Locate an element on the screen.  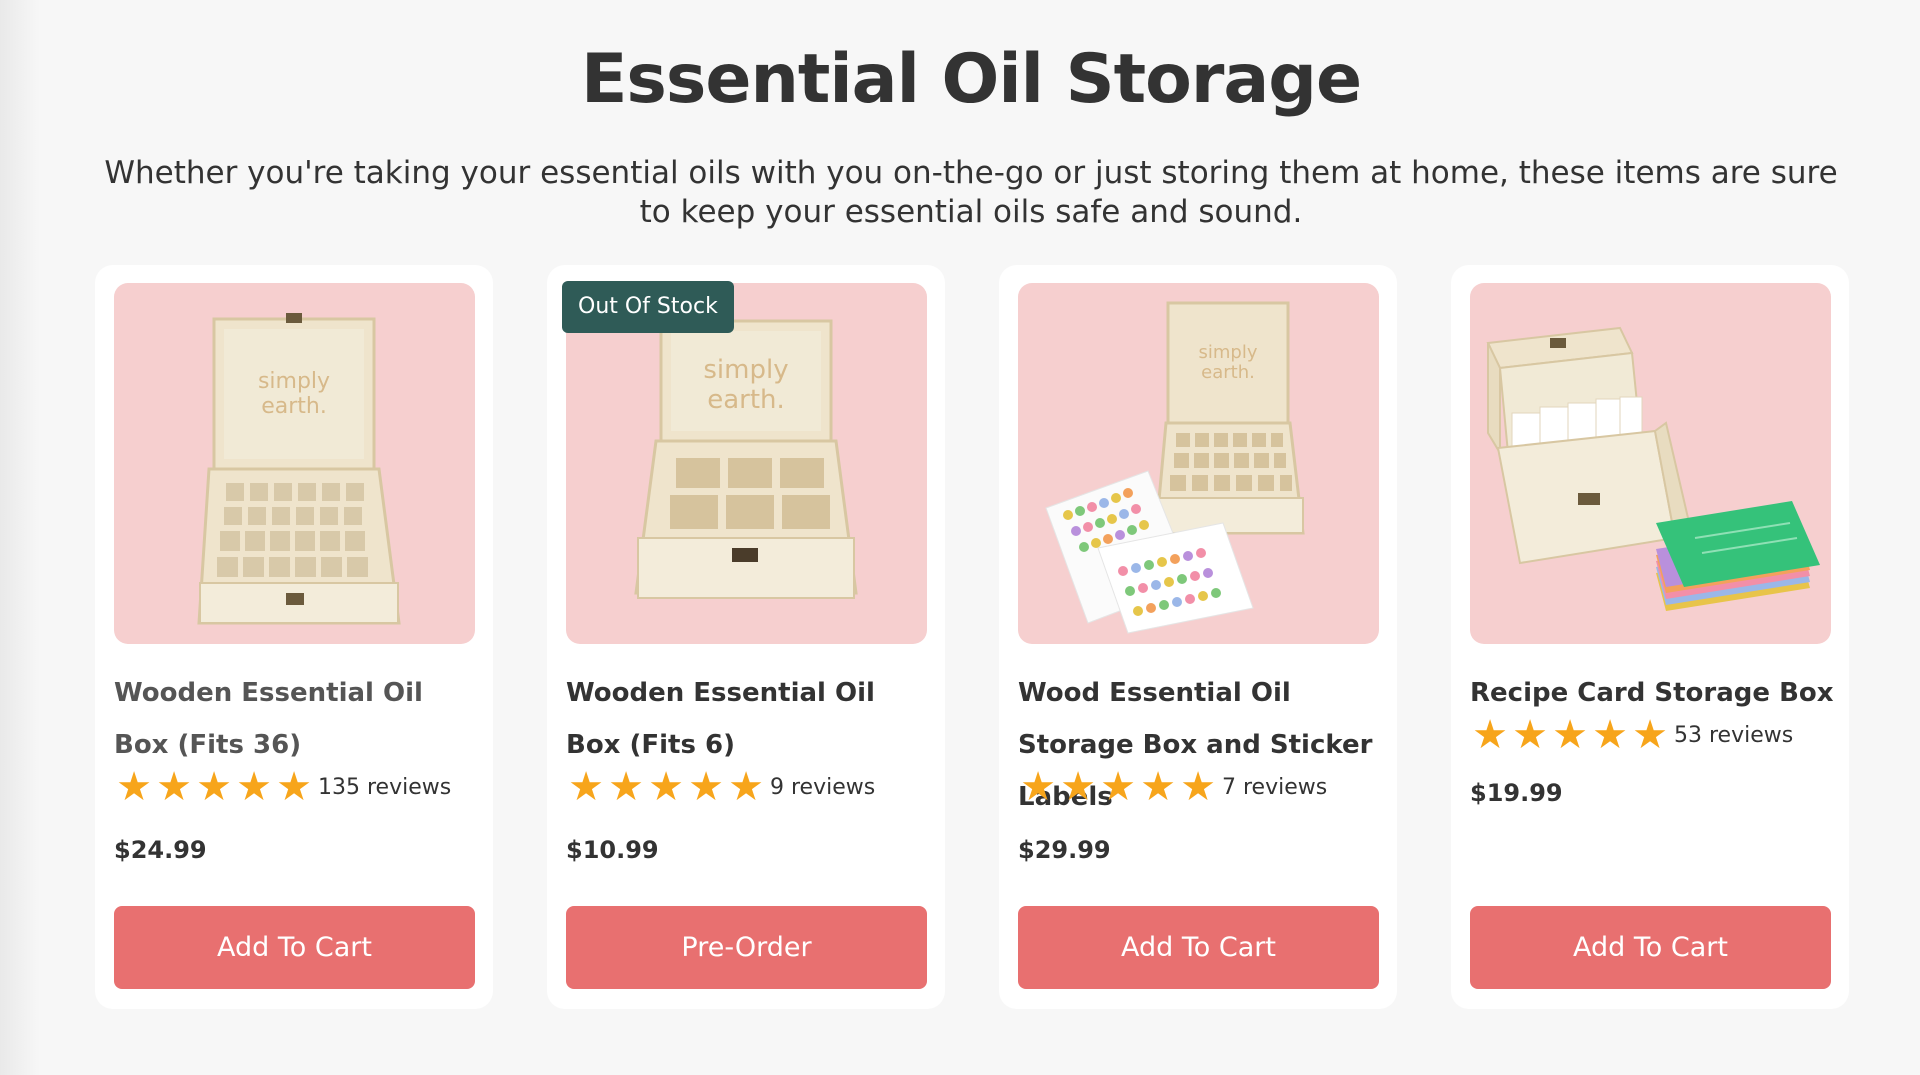
product-image is located at coordinates (1650, 463).